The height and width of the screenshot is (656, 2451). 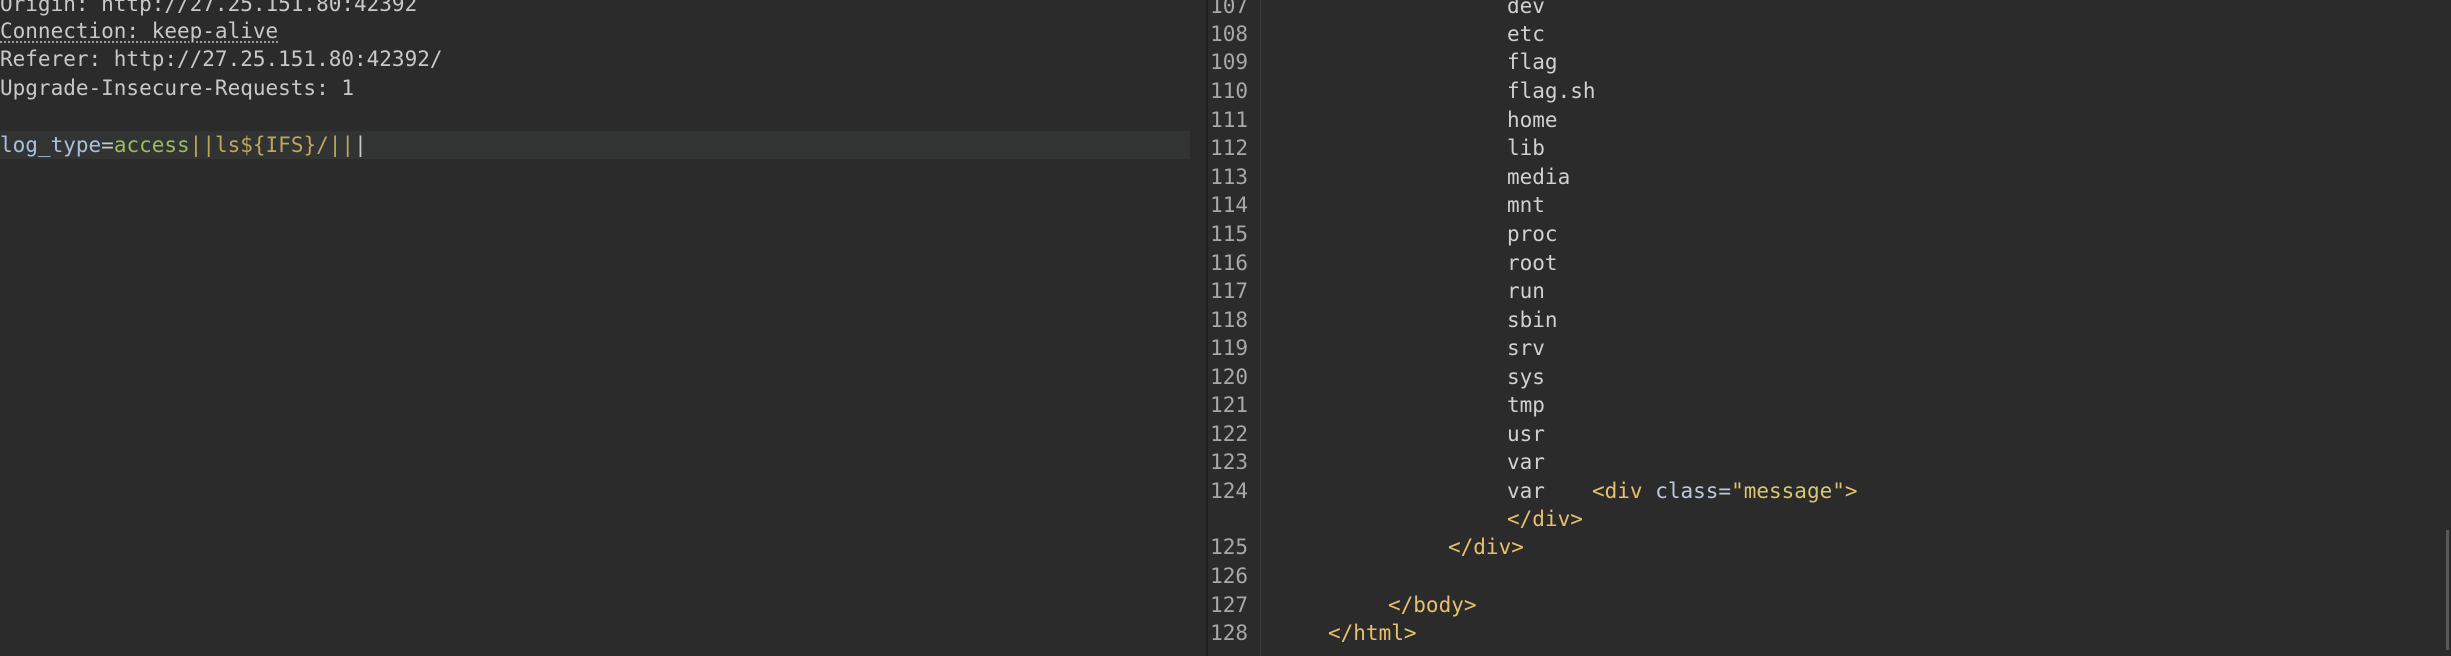 I want to click on response-line-125: </div>, so click(x=1486, y=547).